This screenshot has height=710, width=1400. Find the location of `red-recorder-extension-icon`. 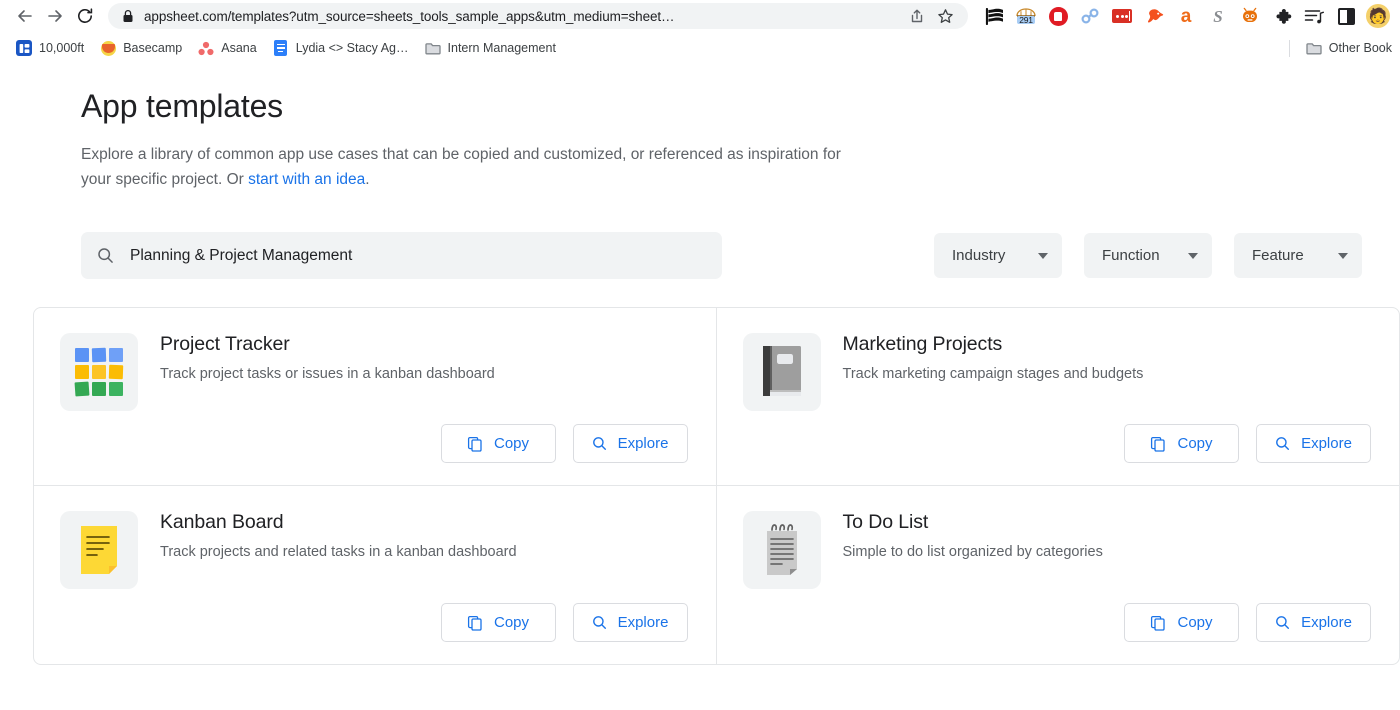

red-recorder-extension-icon is located at coordinates (1122, 16).